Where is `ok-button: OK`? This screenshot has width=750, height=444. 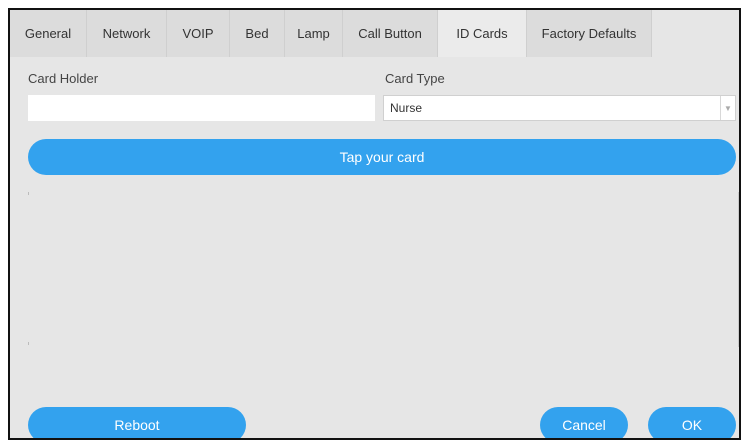 ok-button: OK is located at coordinates (692, 422).